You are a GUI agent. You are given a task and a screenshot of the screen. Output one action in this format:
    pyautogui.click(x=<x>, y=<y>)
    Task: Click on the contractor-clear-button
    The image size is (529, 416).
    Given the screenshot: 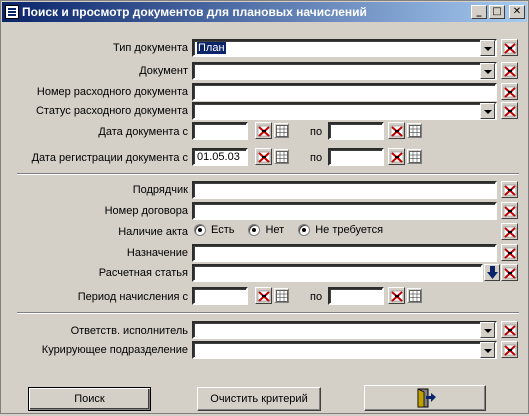 What is the action you would take?
    pyautogui.click(x=509, y=189)
    